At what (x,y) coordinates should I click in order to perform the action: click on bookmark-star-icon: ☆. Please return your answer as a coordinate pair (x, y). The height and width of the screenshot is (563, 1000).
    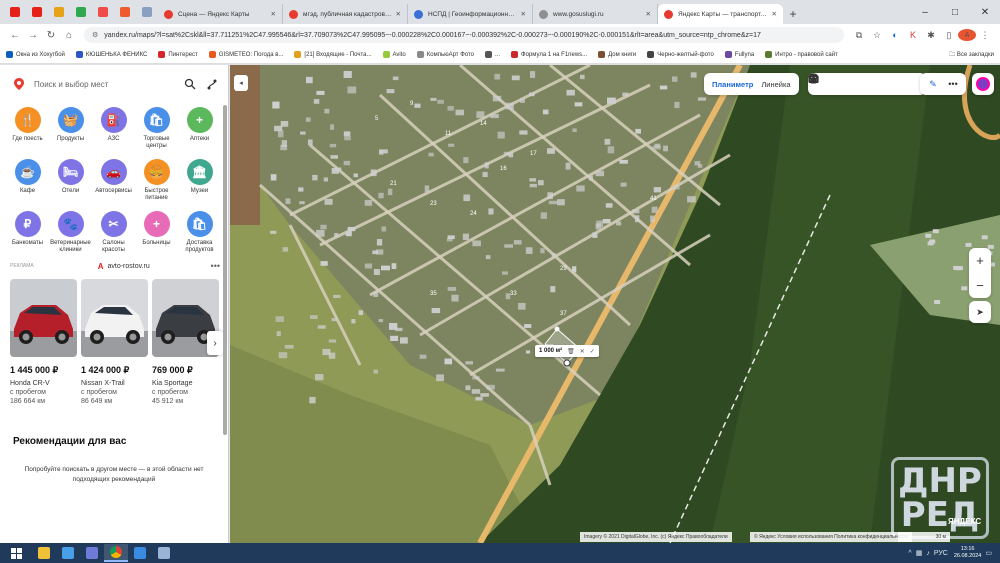
    Looking at the image, I should click on (877, 35).